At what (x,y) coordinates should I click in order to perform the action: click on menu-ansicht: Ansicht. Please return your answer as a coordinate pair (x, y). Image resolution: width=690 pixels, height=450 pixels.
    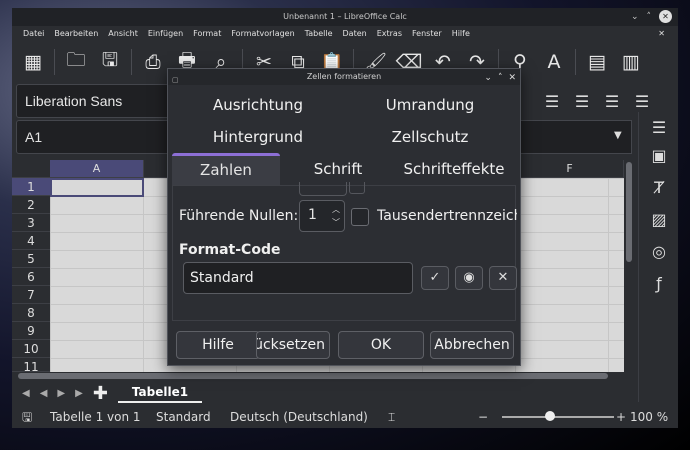
    Looking at the image, I should click on (123, 34).